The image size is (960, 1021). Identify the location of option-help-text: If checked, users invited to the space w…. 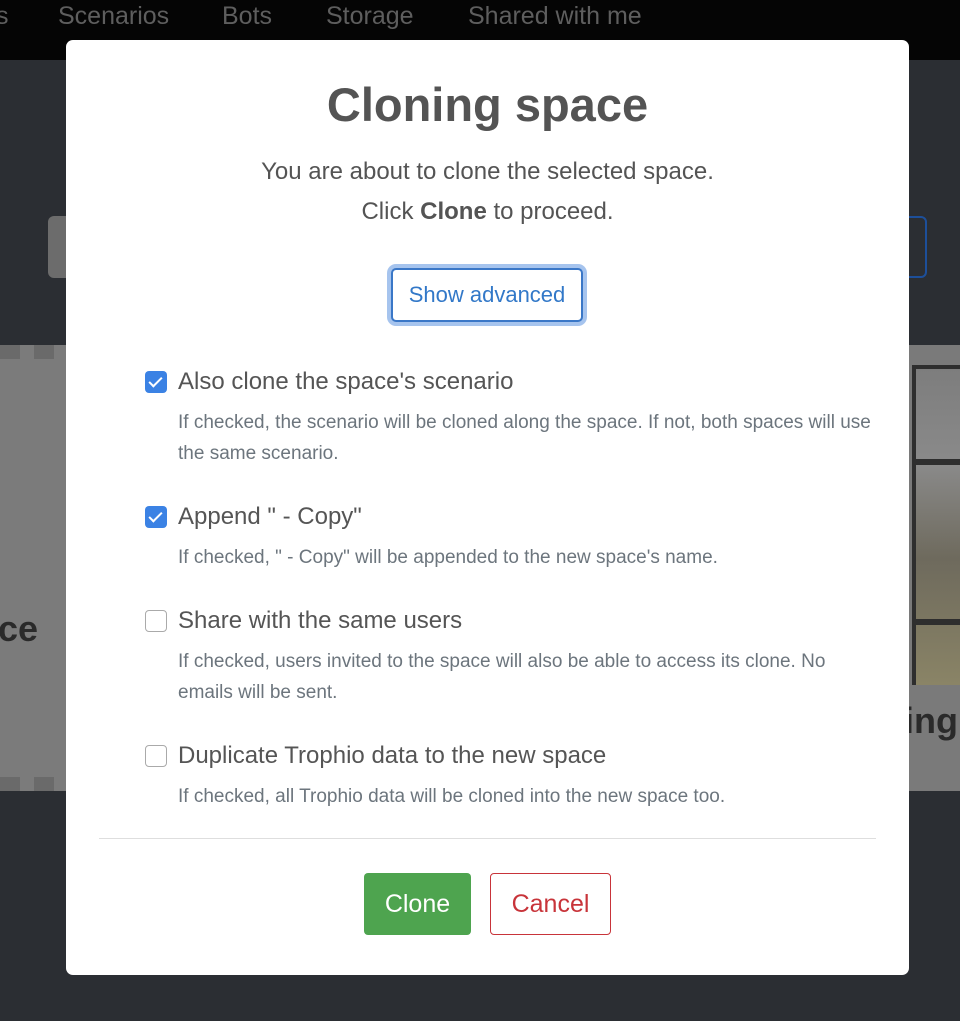
(502, 677).